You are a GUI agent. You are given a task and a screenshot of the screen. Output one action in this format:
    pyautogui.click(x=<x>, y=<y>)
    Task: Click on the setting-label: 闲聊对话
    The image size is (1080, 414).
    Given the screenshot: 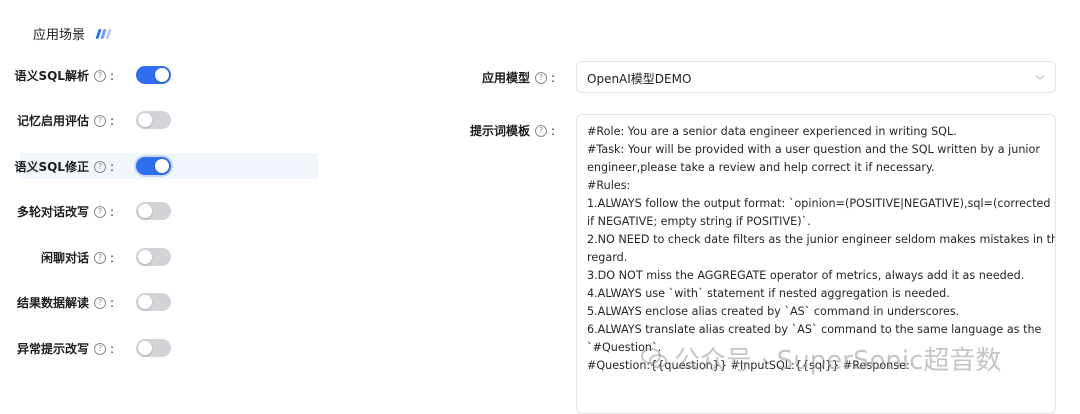 What is the action you would take?
    pyautogui.click(x=64, y=258)
    